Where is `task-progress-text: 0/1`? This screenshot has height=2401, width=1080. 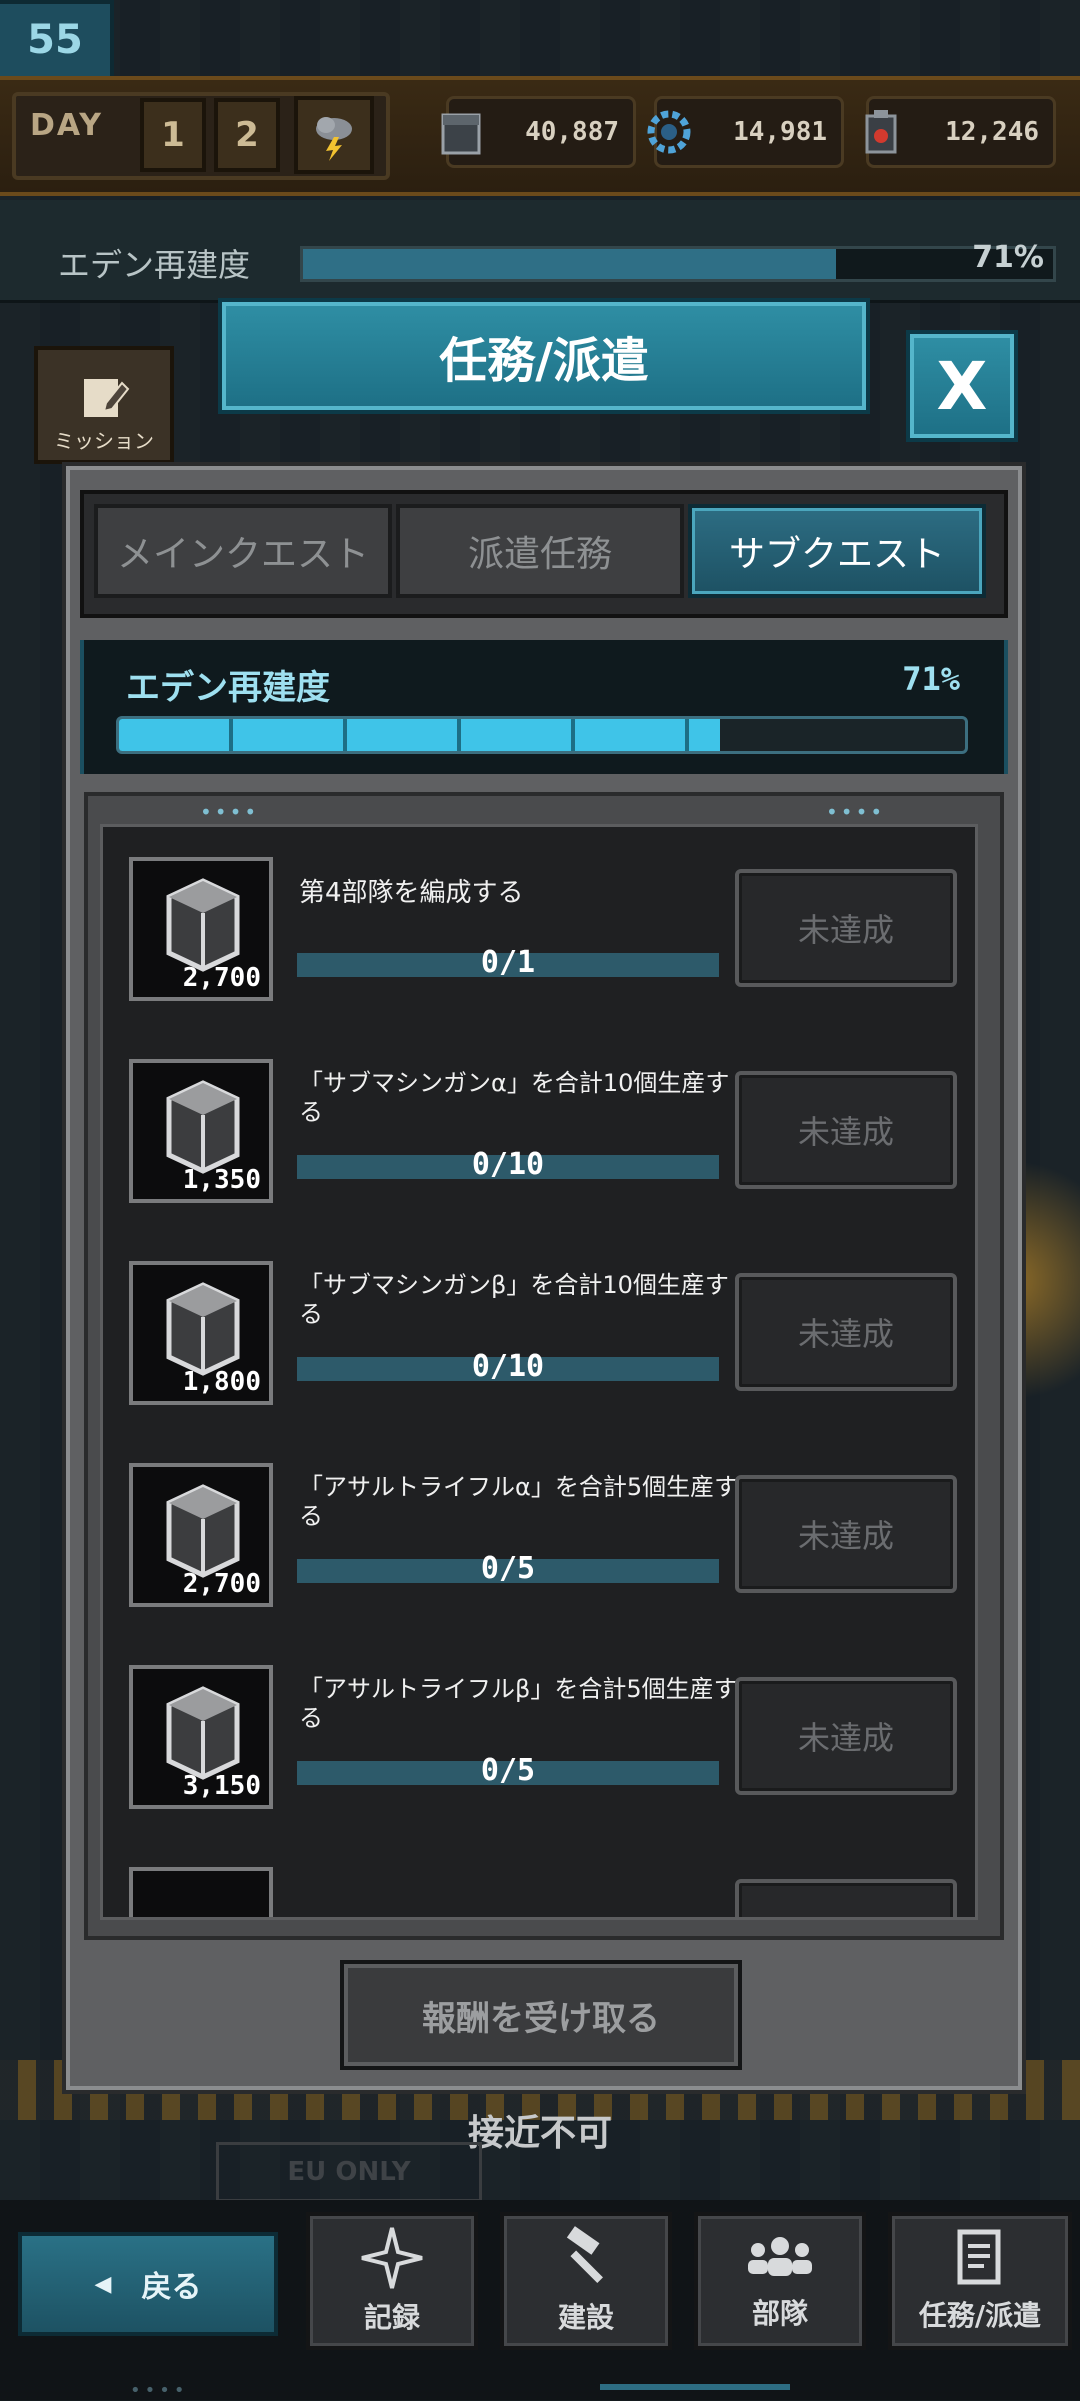
task-progress-text: 0/1 is located at coordinates (508, 962).